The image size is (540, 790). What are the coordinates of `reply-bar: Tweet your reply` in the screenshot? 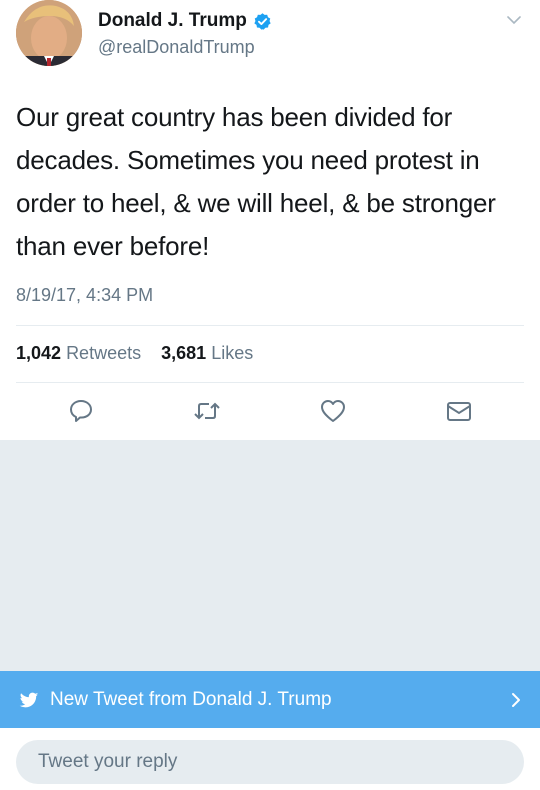 It's located at (270, 759).